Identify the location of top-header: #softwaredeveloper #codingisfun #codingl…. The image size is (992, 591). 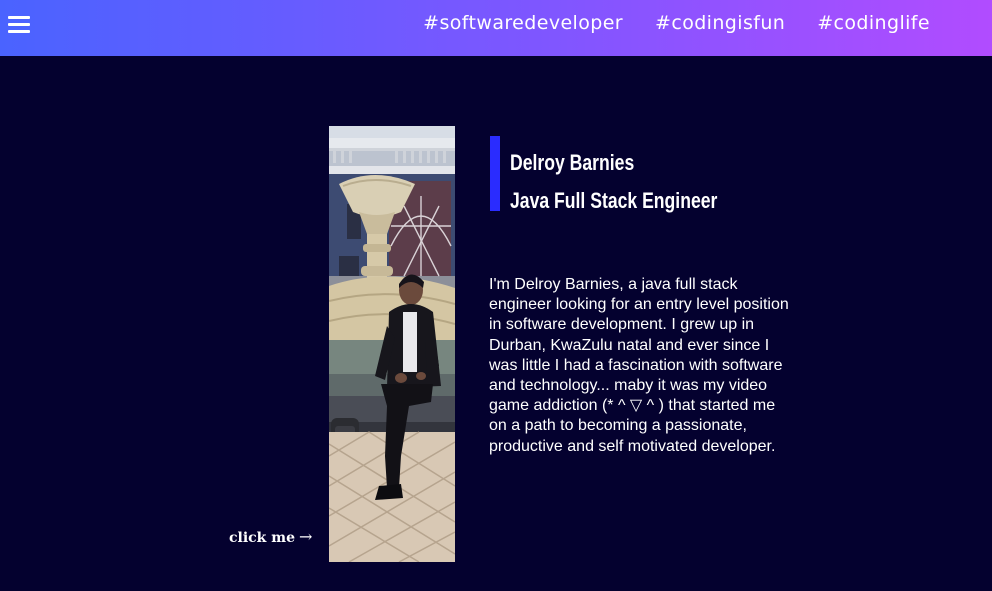
(496, 28).